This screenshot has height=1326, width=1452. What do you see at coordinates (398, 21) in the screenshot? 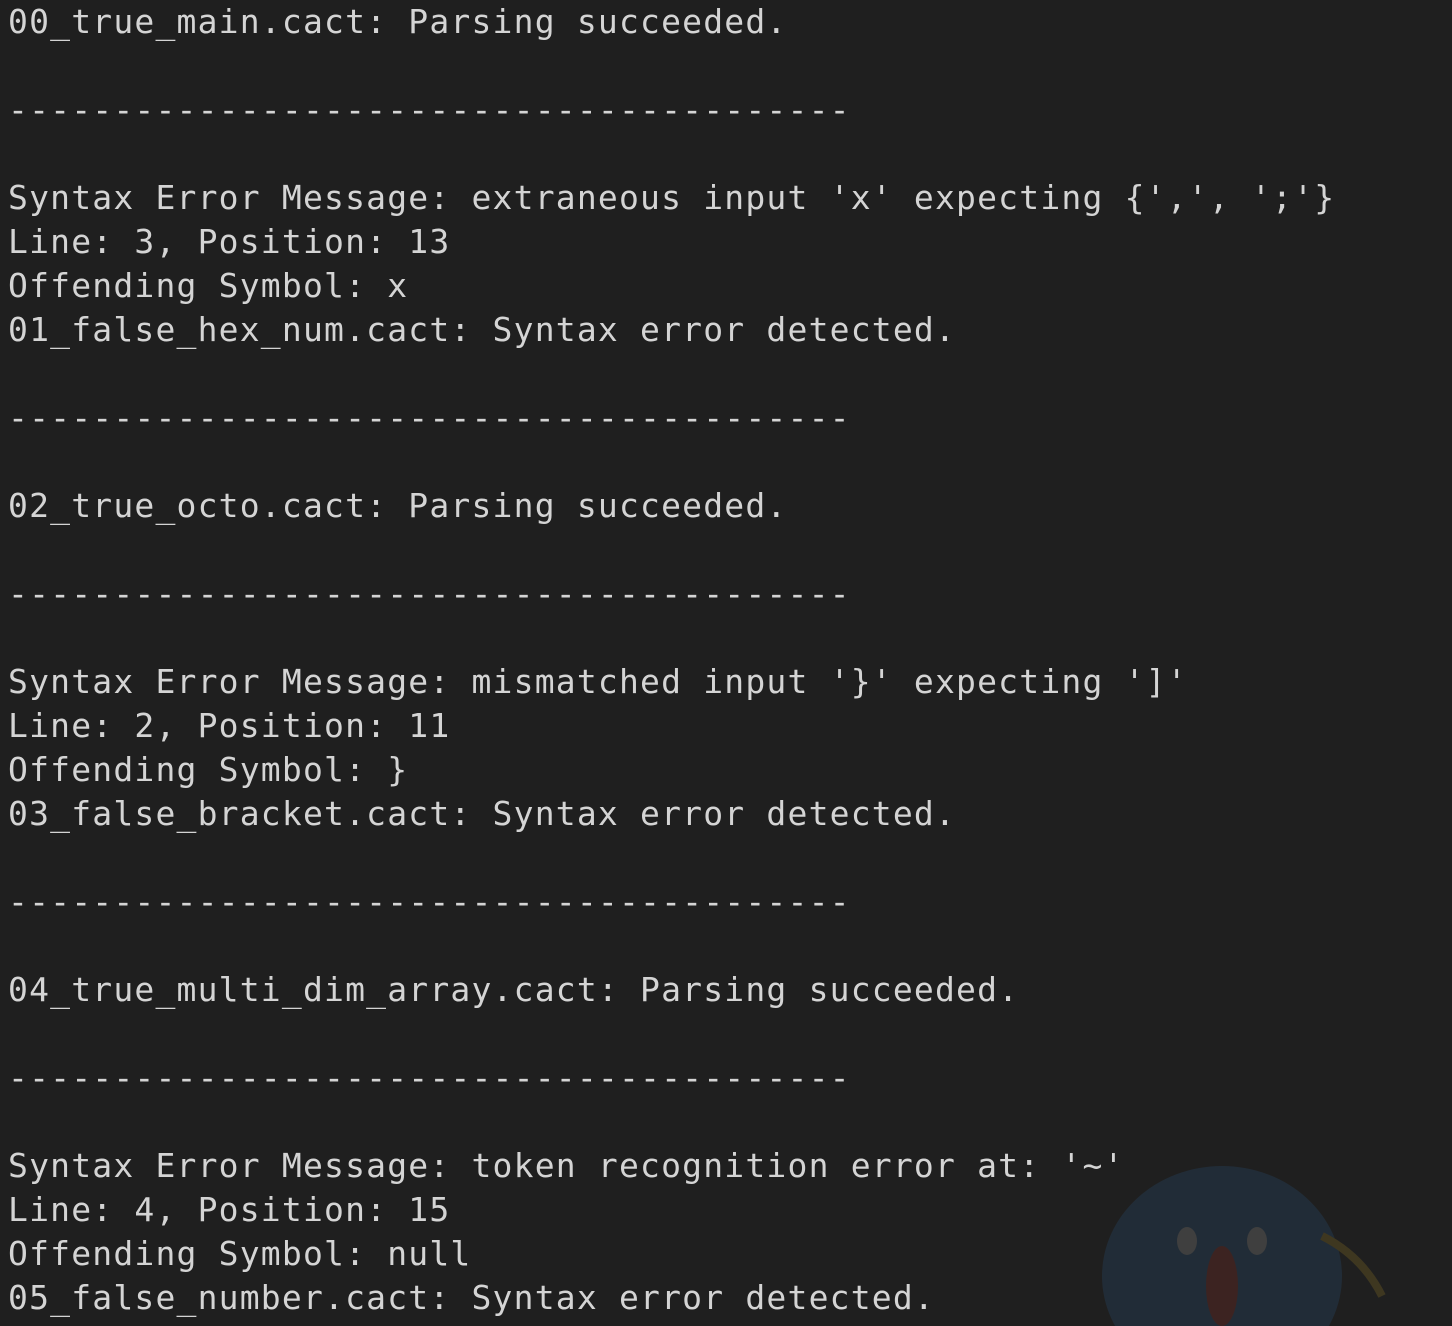
I see `output-line: 00_true_main.cact: Parsing succeeded.` at bounding box center [398, 21].